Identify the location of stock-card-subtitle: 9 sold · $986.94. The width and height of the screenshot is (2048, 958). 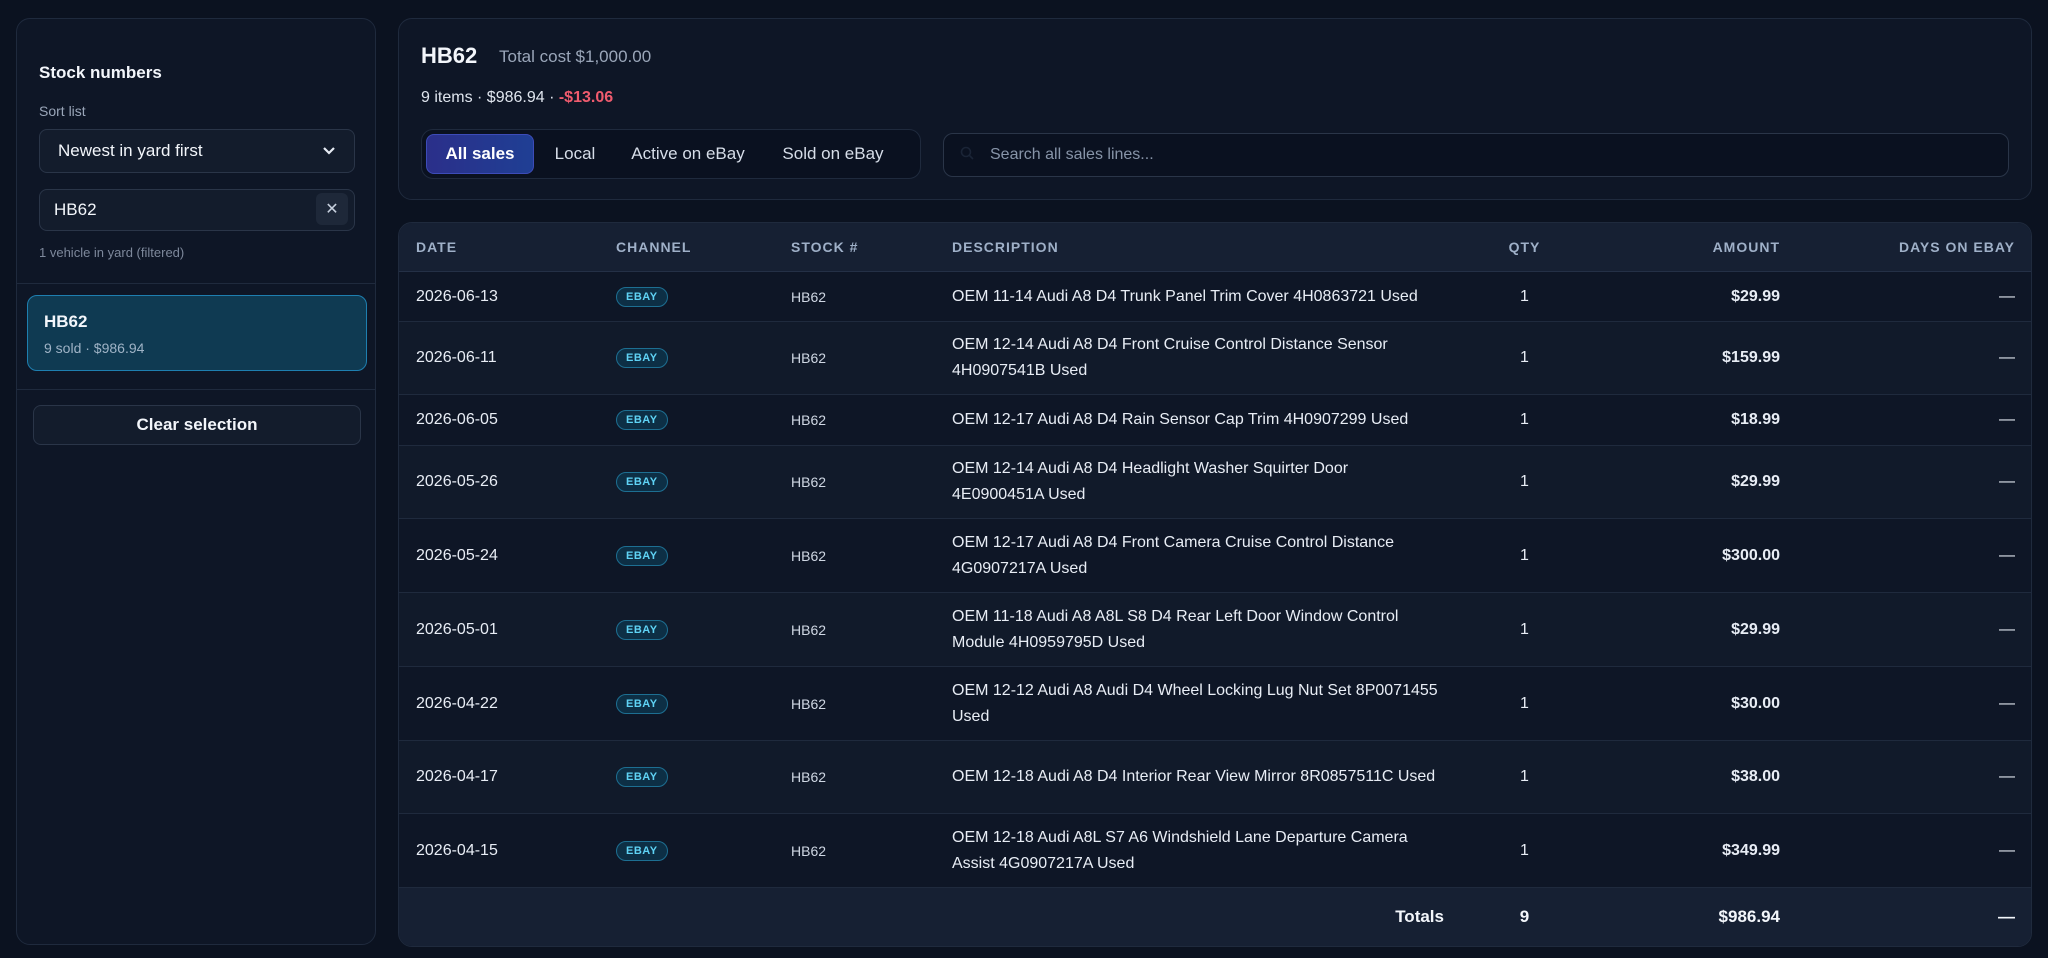
(94, 348).